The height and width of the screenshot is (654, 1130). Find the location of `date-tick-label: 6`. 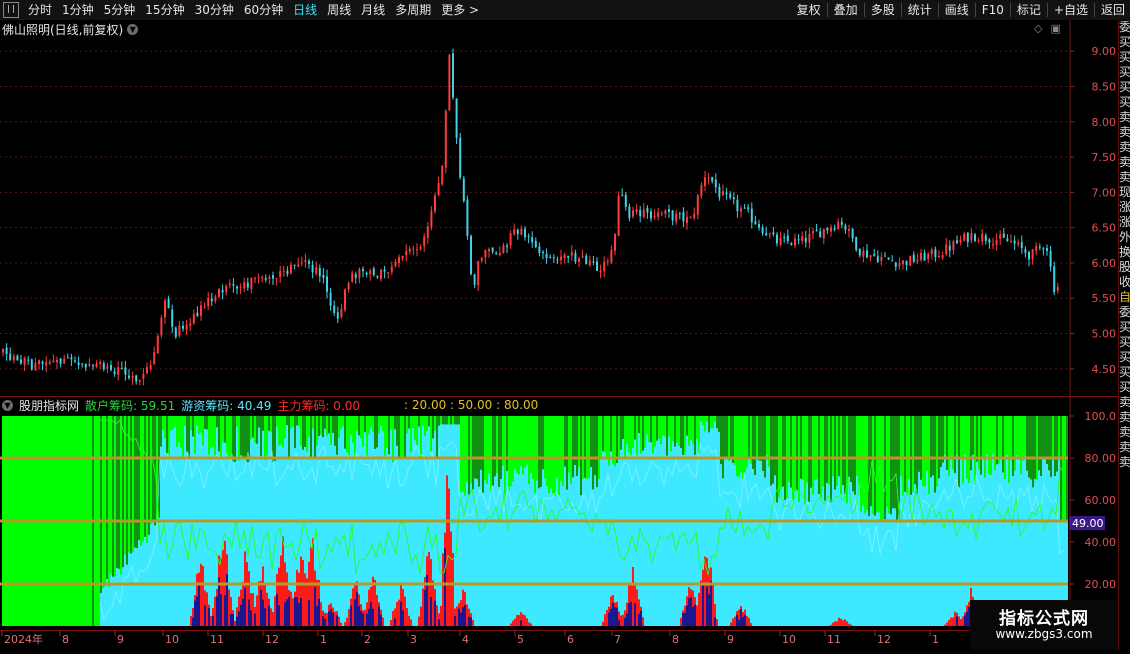

date-tick-label: 6 is located at coordinates (570, 639).